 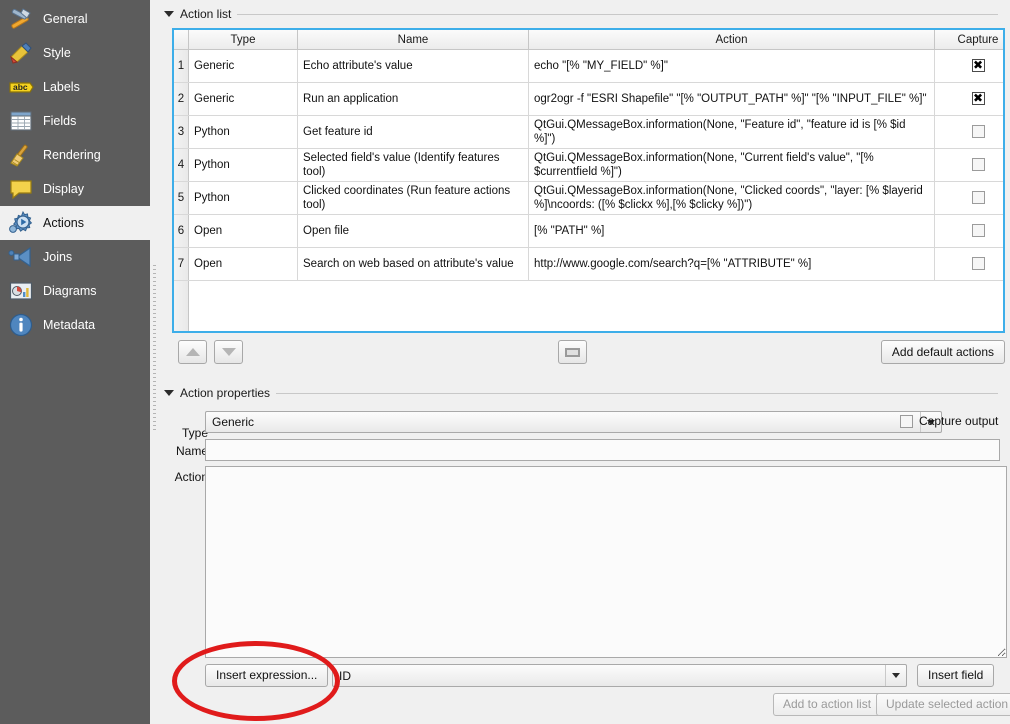 I want to click on edit-icon, so click(x=572, y=352).